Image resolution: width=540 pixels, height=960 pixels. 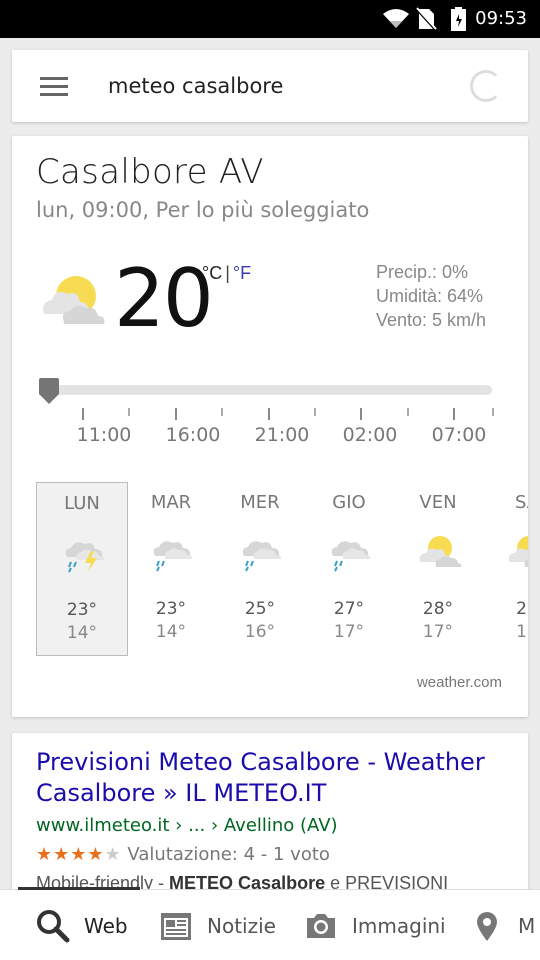 What do you see at coordinates (438, 569) in the screenshot?
I see `forecast-day: VEN 28° 17°` at bounding box center [438, 569].